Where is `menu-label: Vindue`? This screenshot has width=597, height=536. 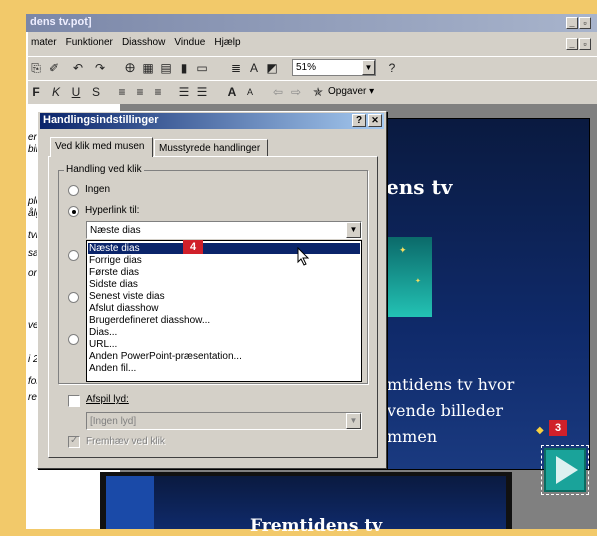 menu-label: Vindue is located at coordinates (190, 42).